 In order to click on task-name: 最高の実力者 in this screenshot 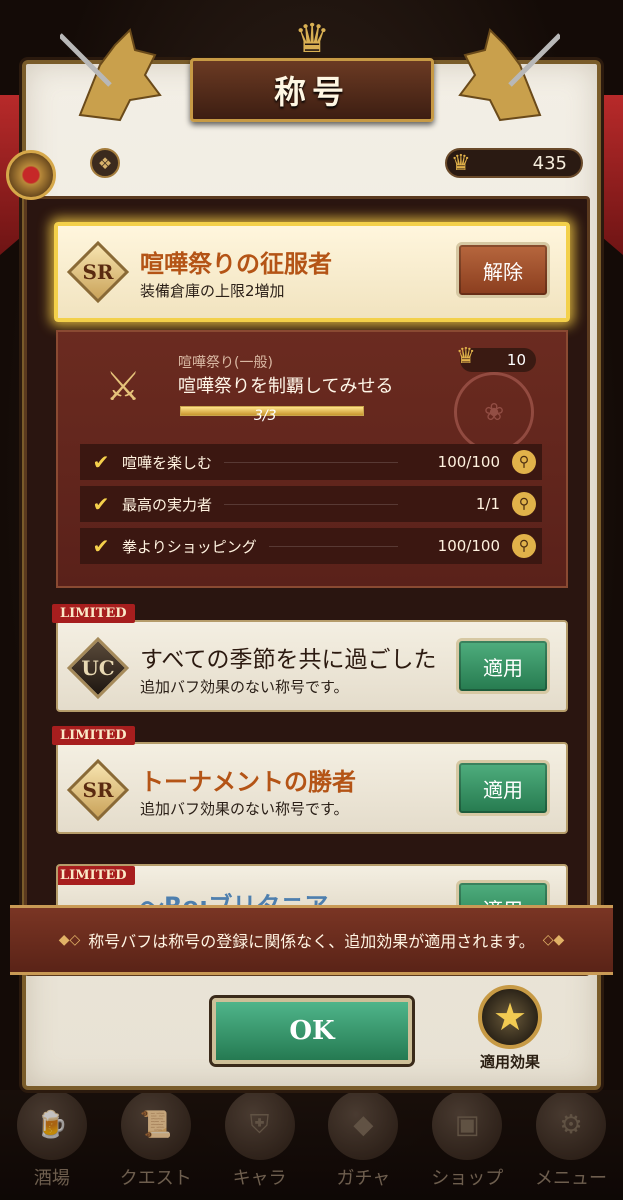, I will do `click(167, 504)`.